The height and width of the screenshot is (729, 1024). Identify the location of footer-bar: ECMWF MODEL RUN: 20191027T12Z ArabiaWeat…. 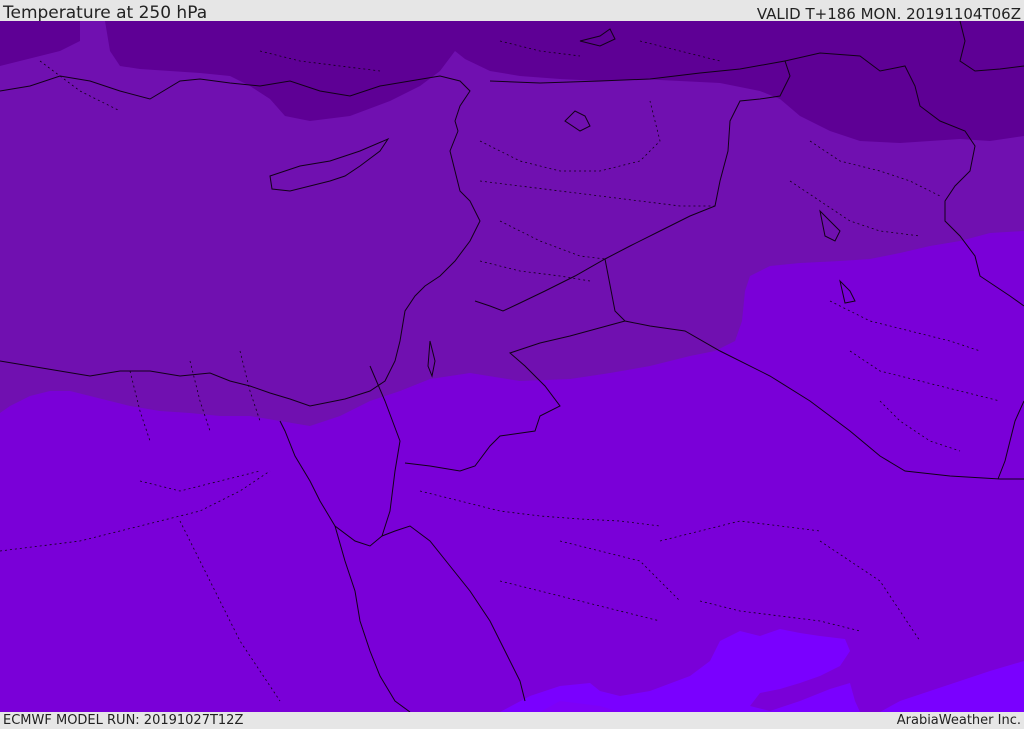
(512, 720).